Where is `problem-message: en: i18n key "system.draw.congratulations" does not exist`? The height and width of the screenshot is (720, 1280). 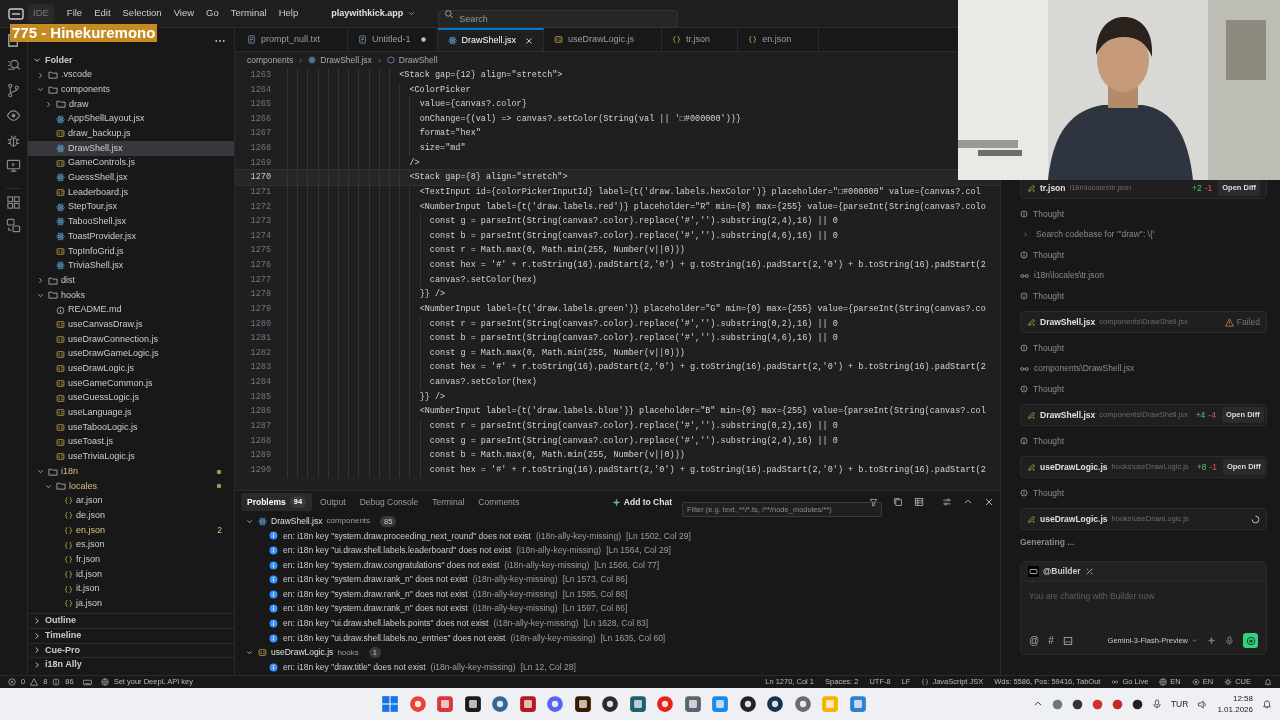 problem-message: en: i18n key "system.draw.congratulations" does not exist is located at coordinates (391, 565).